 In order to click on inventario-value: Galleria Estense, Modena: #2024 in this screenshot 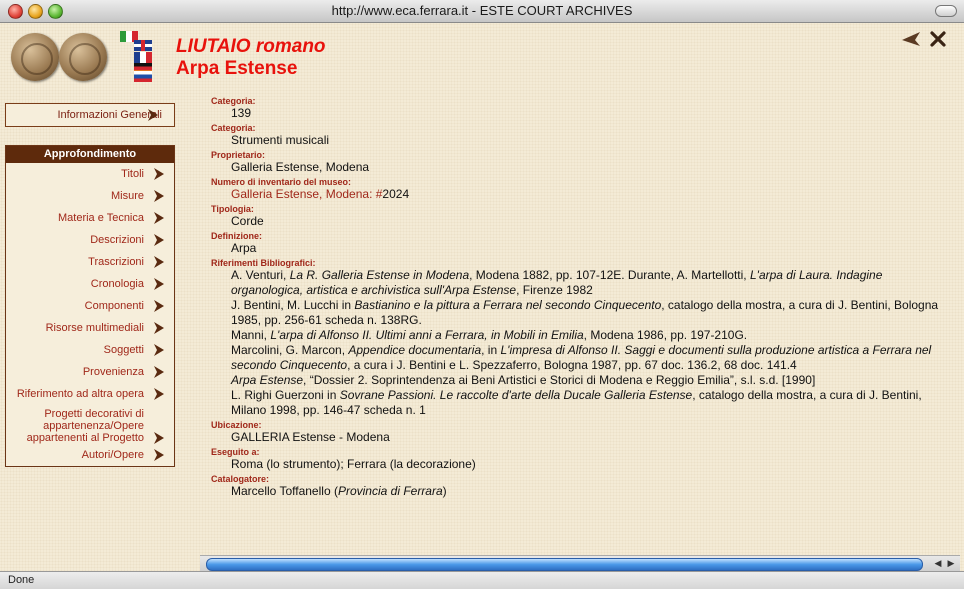, I will do `click(581, 194)`.